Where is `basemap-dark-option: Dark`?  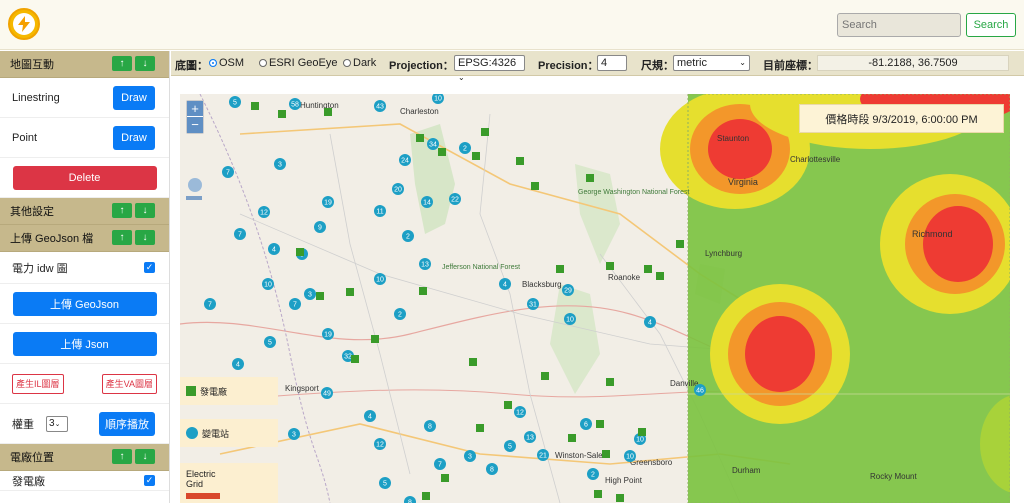 basemap-dark-option: Dark is located at coordinates (359, 63).